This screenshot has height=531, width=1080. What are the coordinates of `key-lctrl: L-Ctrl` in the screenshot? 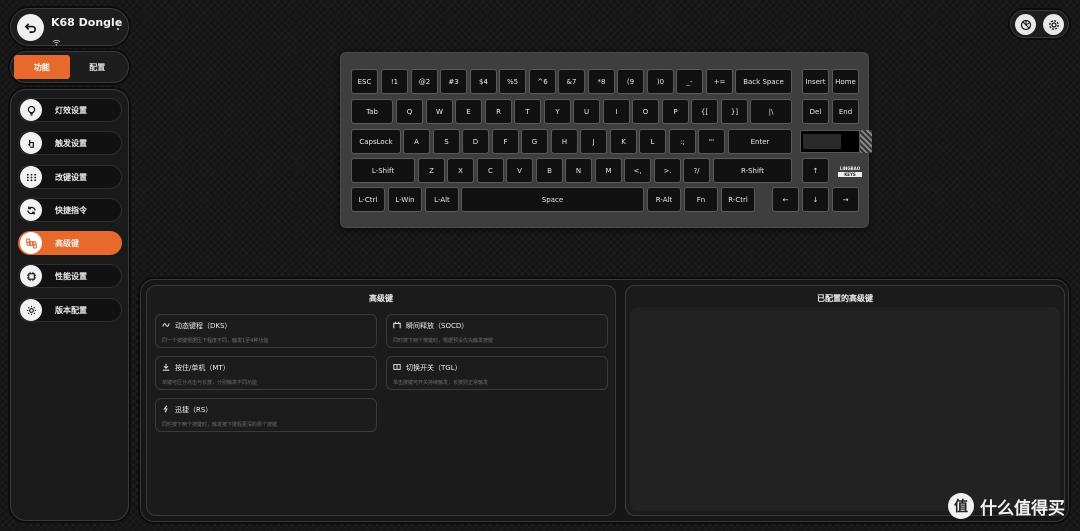 It's located at (368, 199).